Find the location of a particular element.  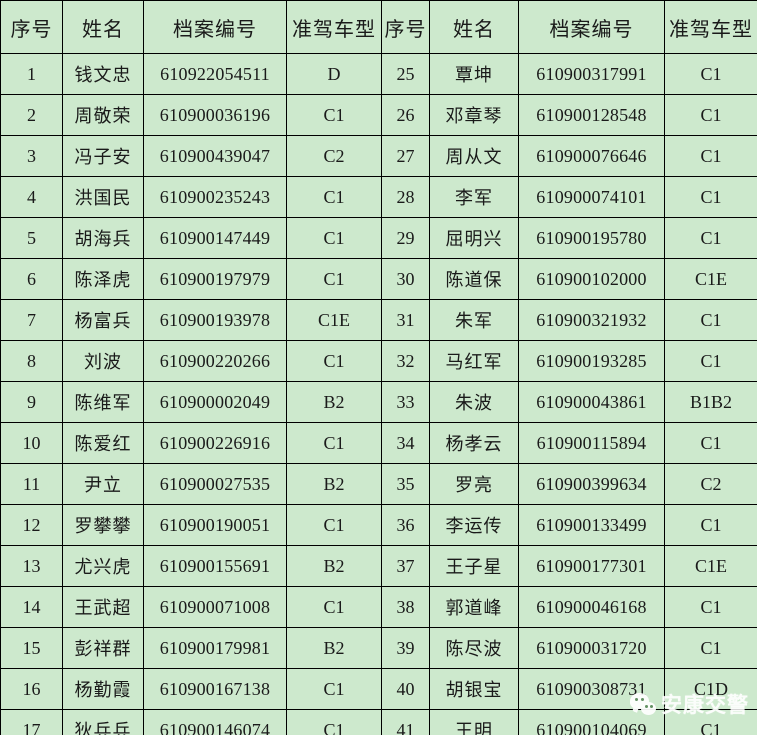

row-fileno-left: 610900027535 is located at coordinates (215, 484).